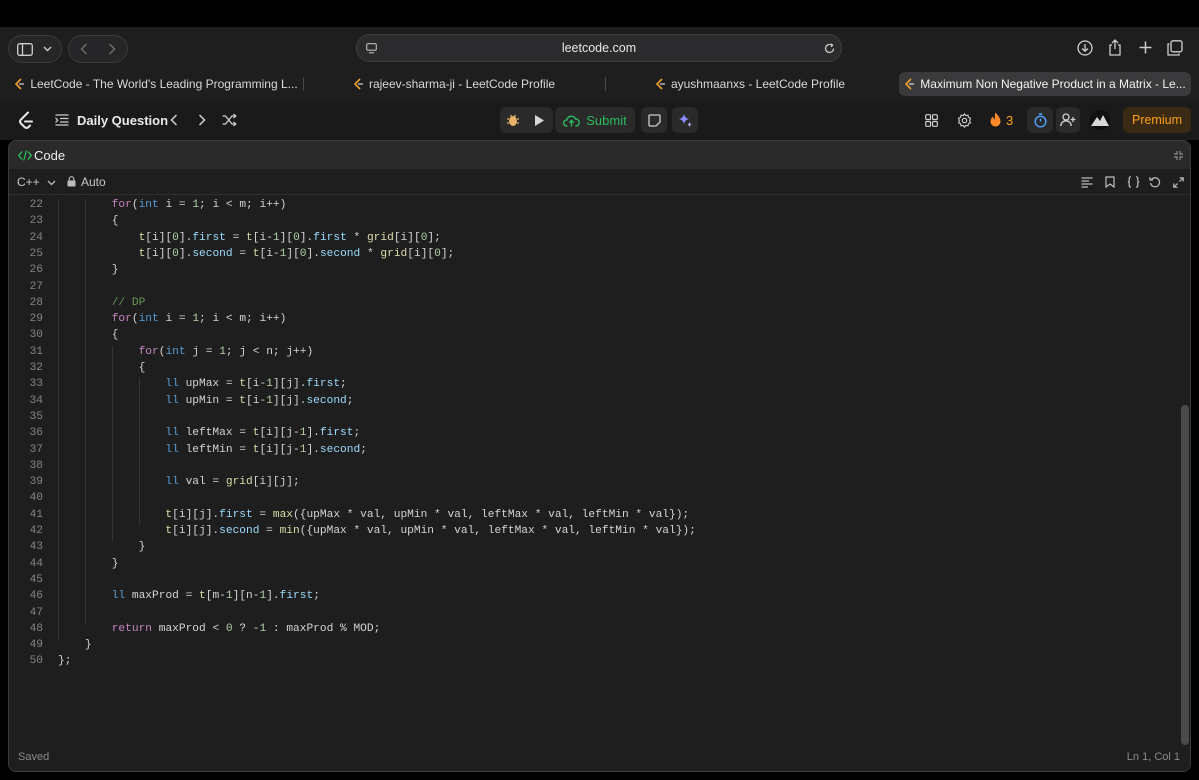  What do you see at coordinates (84, 49) in the screenshot?
I see `back-icon` at bounding box center [84, 49].